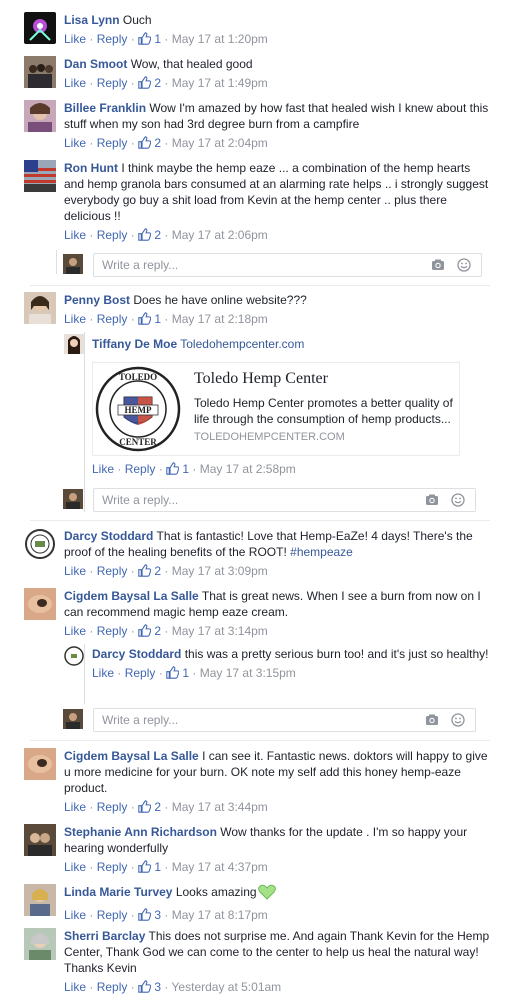 This screenshot has width=520, height=1005. What do you see at coordinates (260, 740) in the screenshot?
I see `divider` at bounding box center [260, 740].